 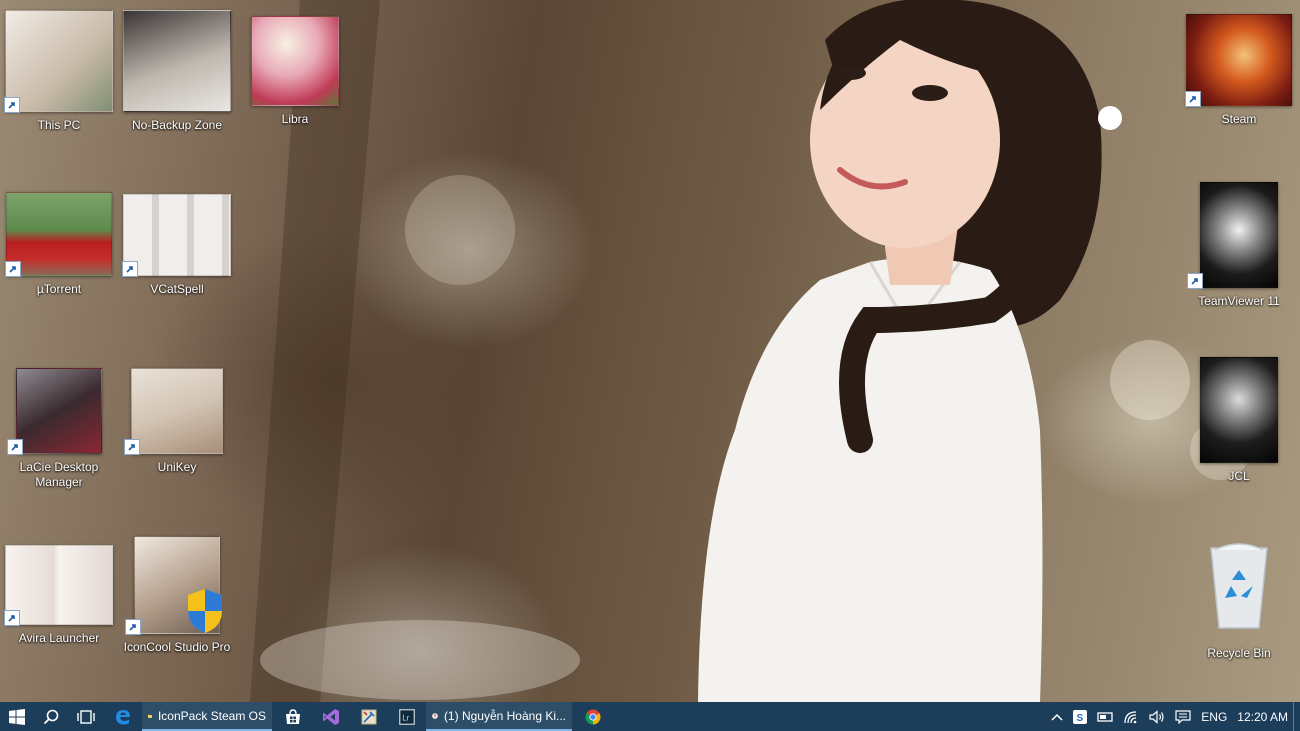 I want to click on skype-icon: S, so click(x=1080, y=716).